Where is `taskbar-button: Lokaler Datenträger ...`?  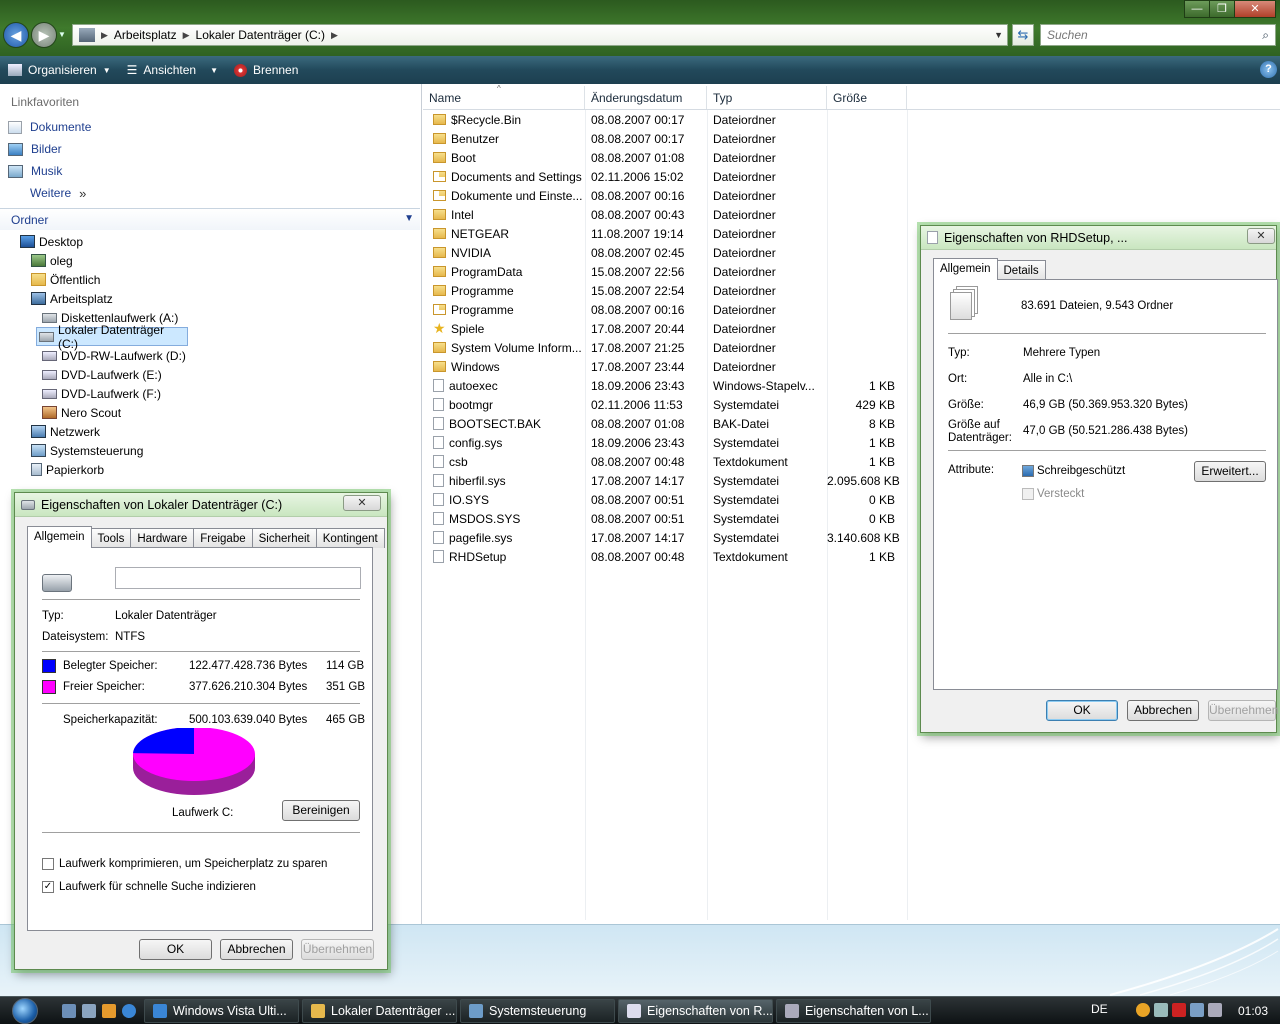
taskbar-button: Lokaler Datenträger ... is located at coordinates (379, 1010).